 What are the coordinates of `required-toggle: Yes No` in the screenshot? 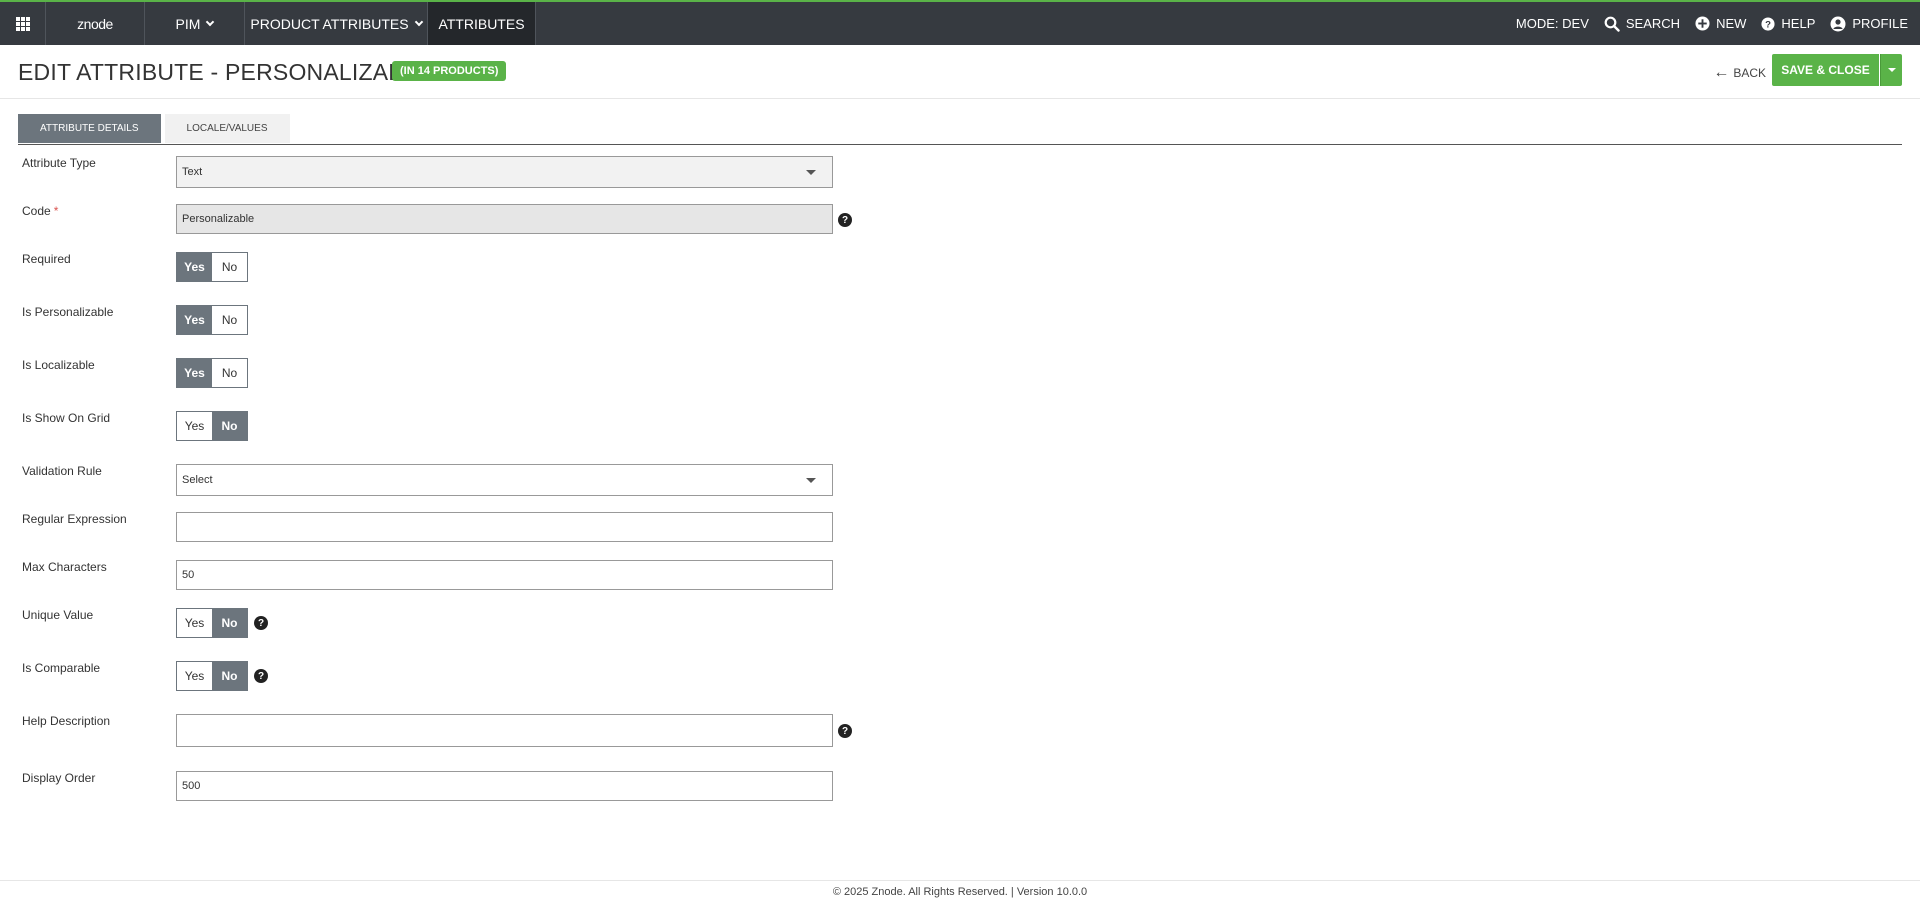 It's located at (212, 267).